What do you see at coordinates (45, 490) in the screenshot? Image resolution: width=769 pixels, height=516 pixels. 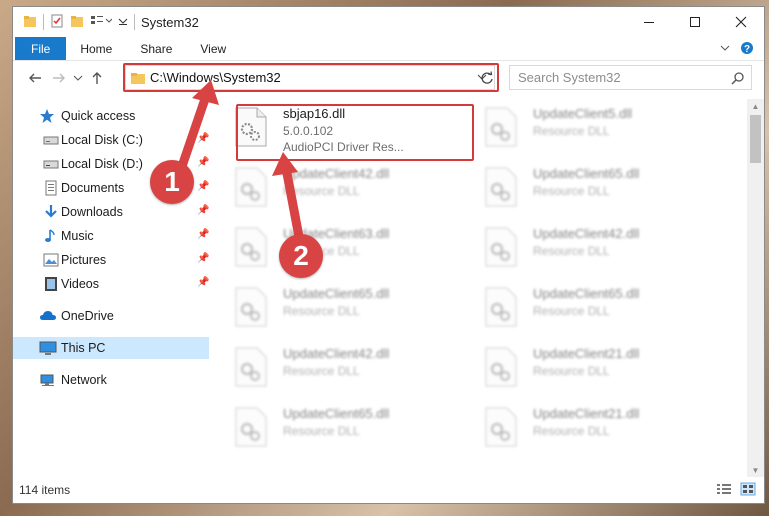 I see `item-count: 114 items` at bounding box center [45, 490].